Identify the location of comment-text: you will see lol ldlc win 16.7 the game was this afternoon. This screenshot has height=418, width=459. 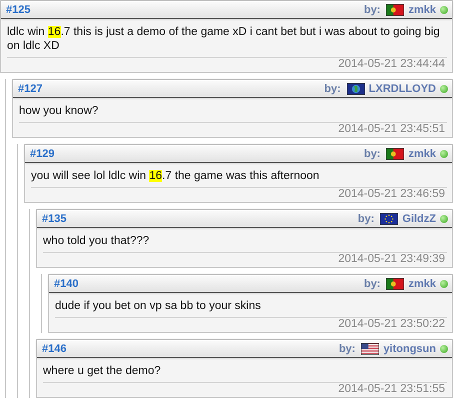
(239, 178).